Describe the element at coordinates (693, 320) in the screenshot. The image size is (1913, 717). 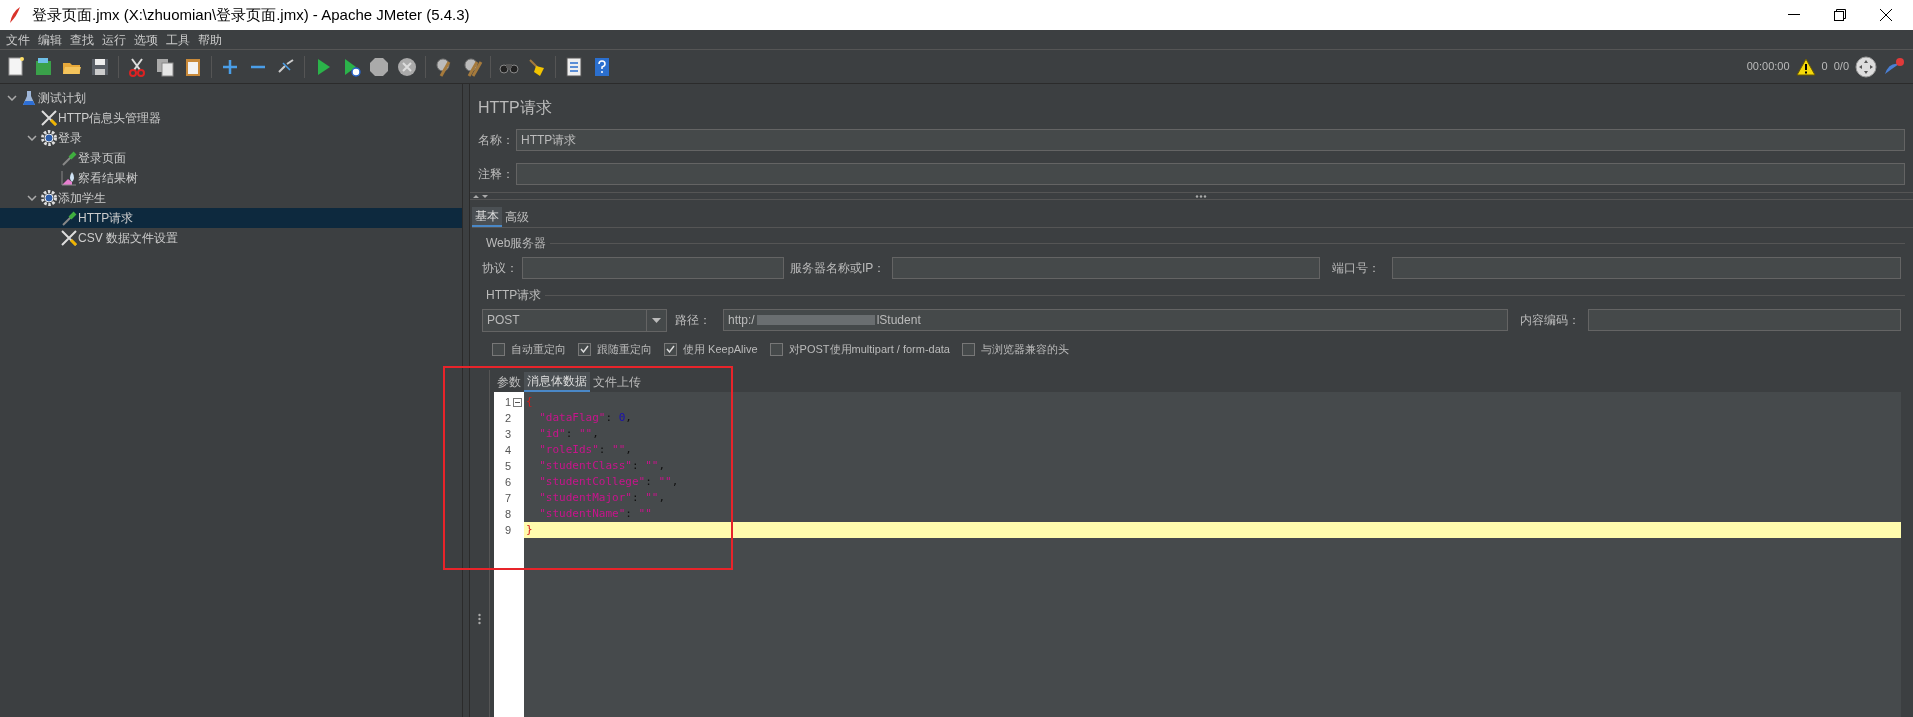
I see `path-label: 路径：` at that location.